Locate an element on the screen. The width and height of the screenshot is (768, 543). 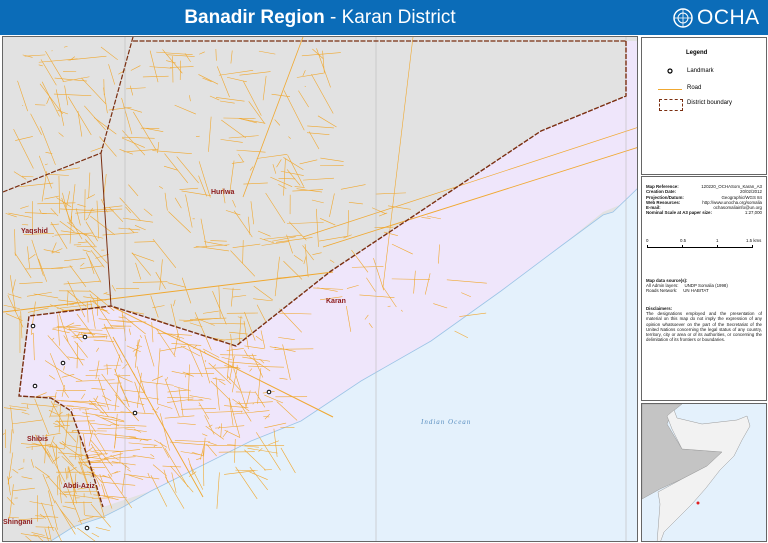
label-yaqshid: Yaqshid is located at coordinates (34, 231).